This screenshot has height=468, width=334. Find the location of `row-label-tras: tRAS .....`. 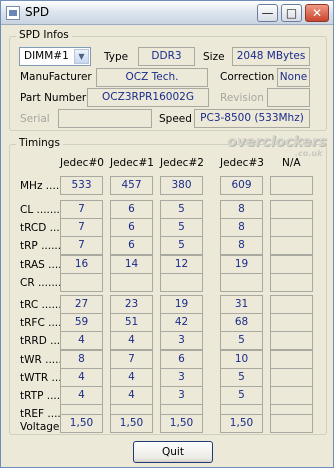

row-label-tras: tRAS ..... is located at coordinates (42, 265).